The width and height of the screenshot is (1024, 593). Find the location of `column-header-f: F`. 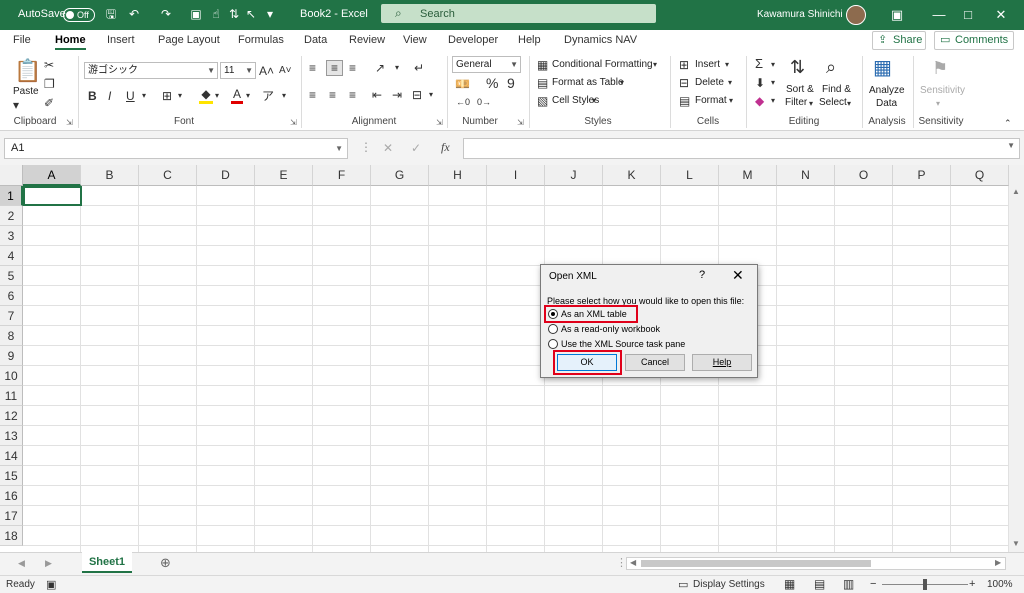

column-header-f: F is located at coordinates (342, 175).